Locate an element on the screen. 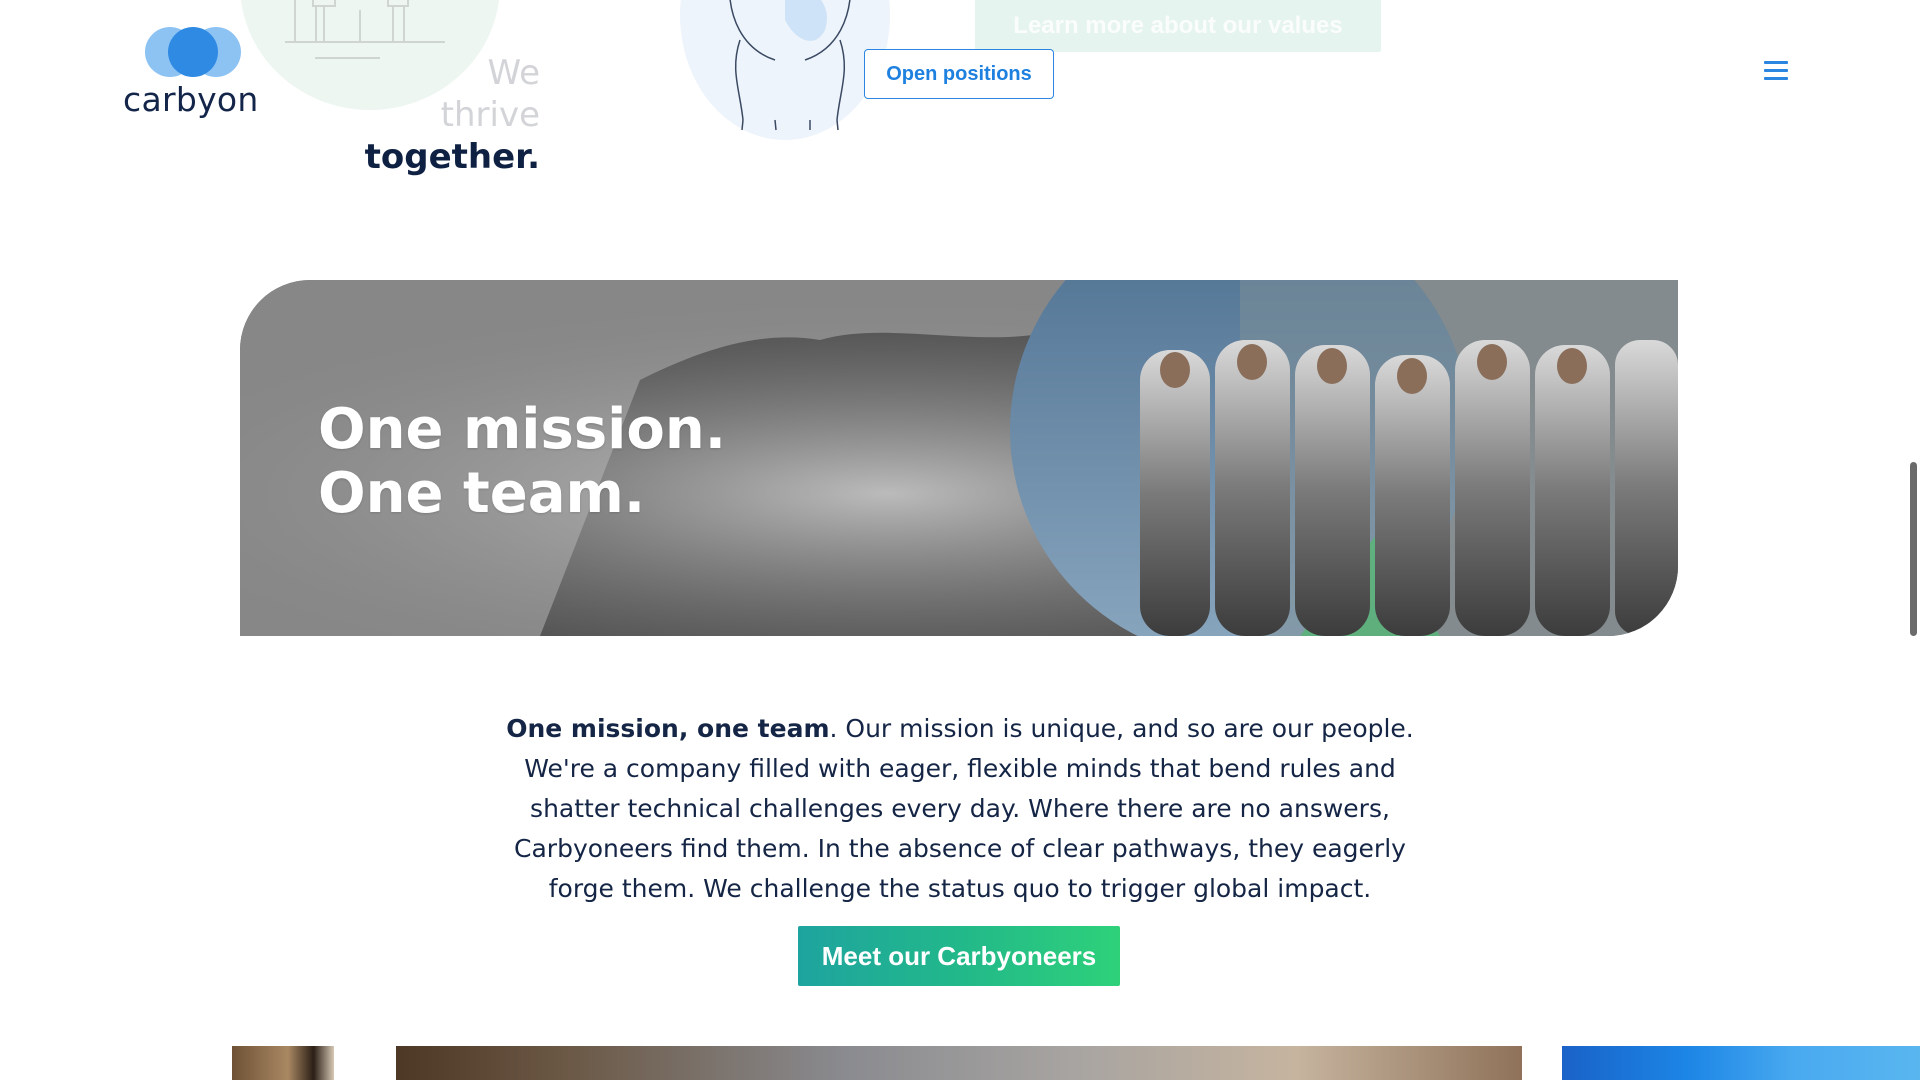  hero-title-line-2: One team. is located at coordinates (482, 493).